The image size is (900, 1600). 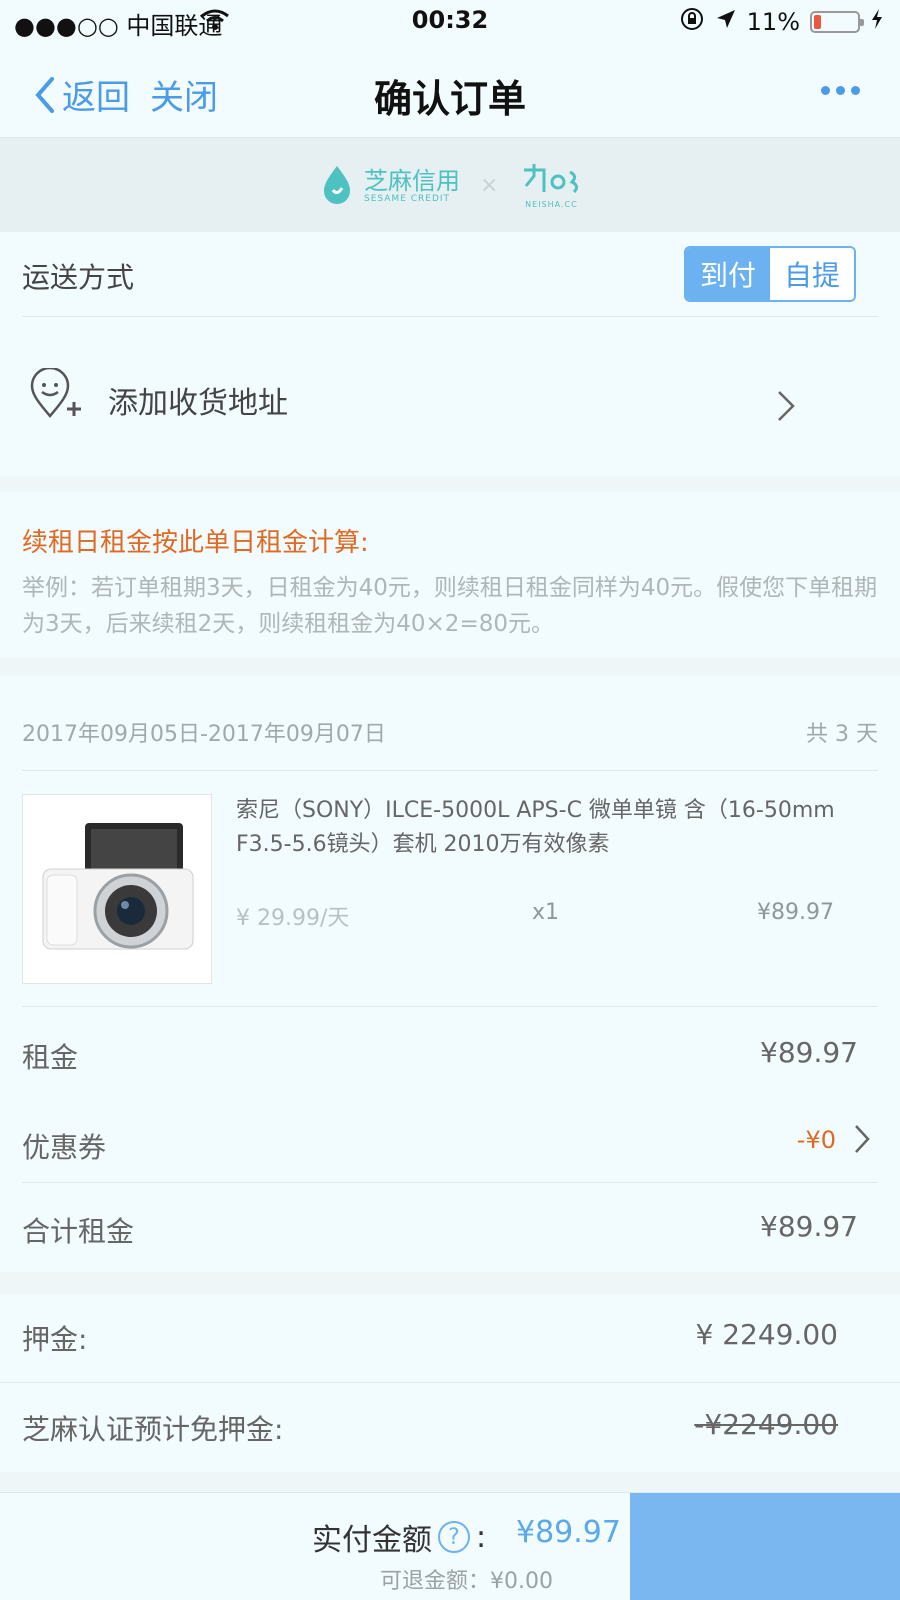 I want to click on coupon-value: -¥0, so click(x=816, y=1140).